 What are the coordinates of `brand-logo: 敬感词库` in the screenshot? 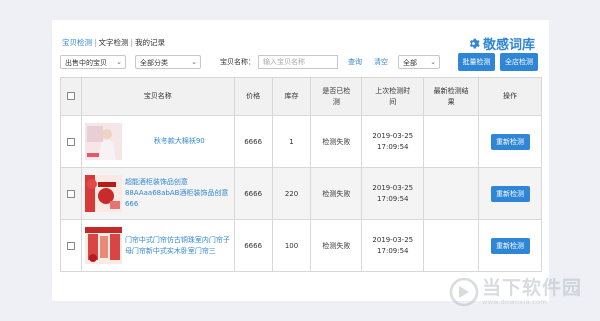 It's located at (501, 43).